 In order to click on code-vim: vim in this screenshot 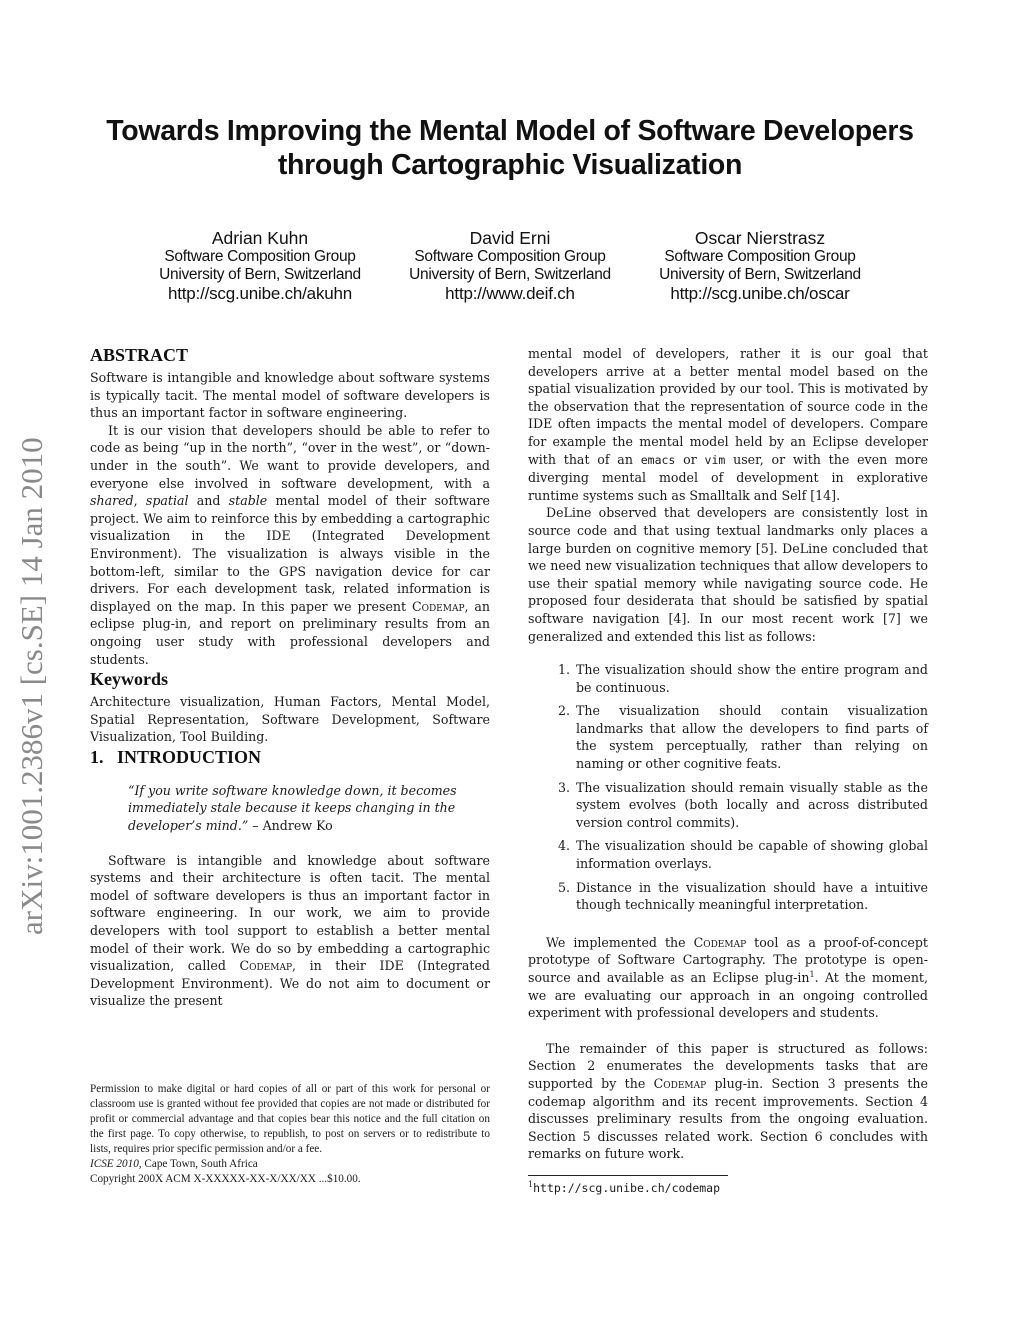, I will do `click(715, 459)`.